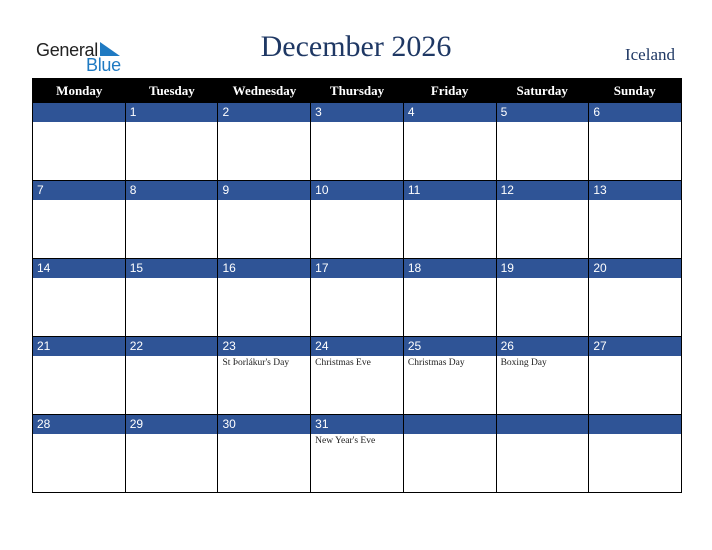 The height and width of the screenshot is (550, 712). Describe the element at coordinates (635, 268) in the screenshot. I see `day-number: 20` at that location.